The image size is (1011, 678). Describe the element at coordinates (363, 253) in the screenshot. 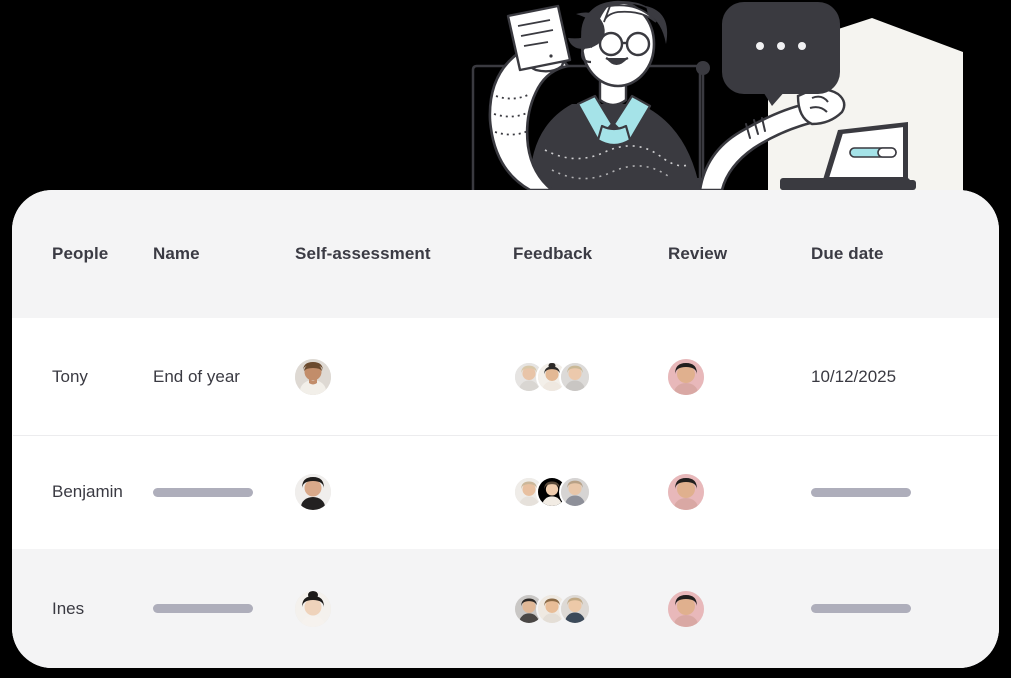

I see `column-header-self-assessment-label: Self-assessment` at that location.